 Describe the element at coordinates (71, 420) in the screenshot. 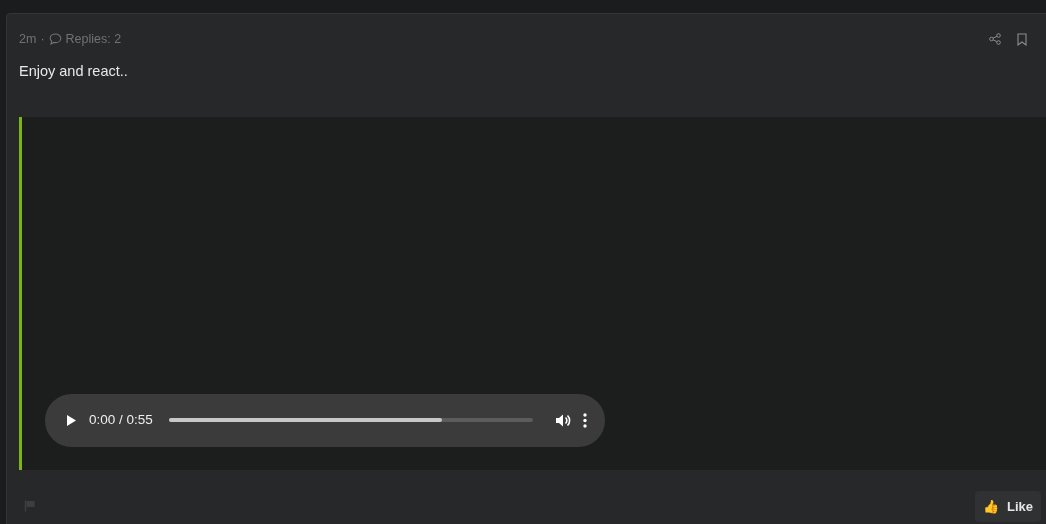

I see `play-icon` at that location.